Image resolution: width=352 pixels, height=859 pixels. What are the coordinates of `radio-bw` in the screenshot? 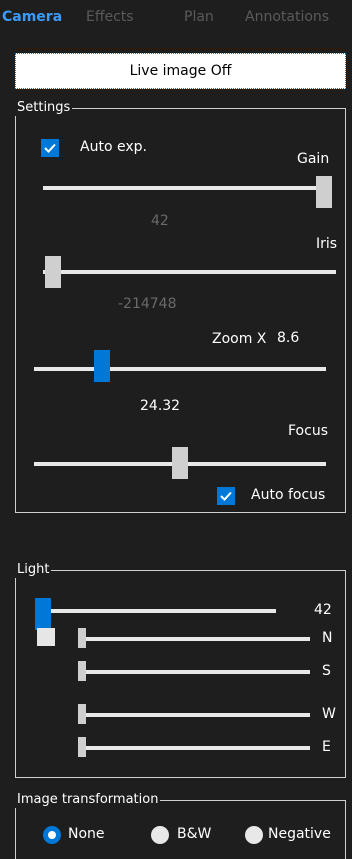 It's located at (160, 835).